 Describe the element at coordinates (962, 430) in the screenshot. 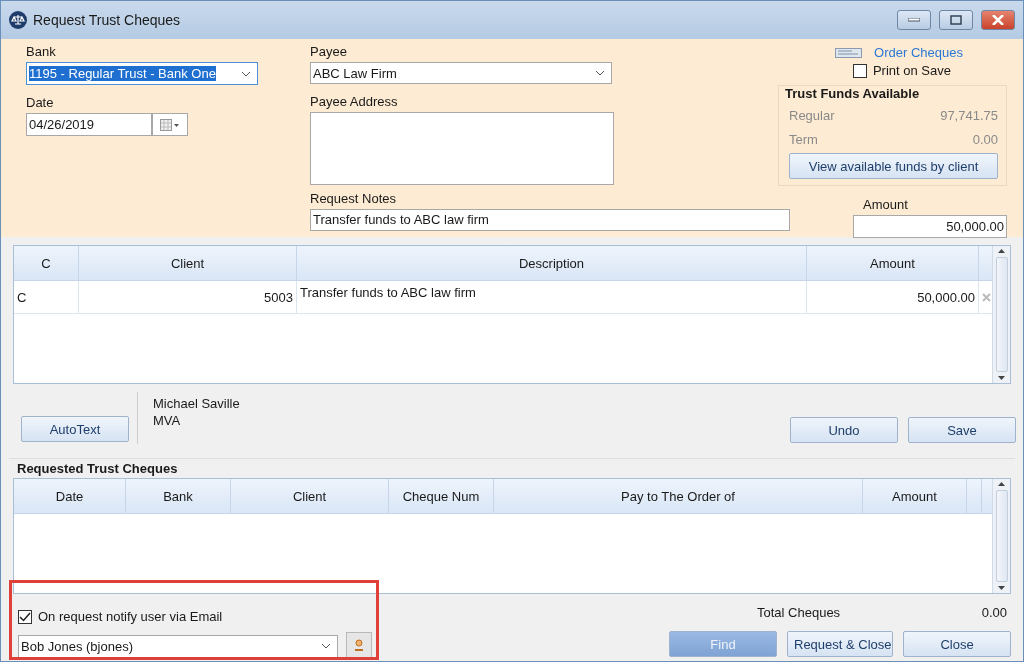

I see `save-button: Save` at that location.